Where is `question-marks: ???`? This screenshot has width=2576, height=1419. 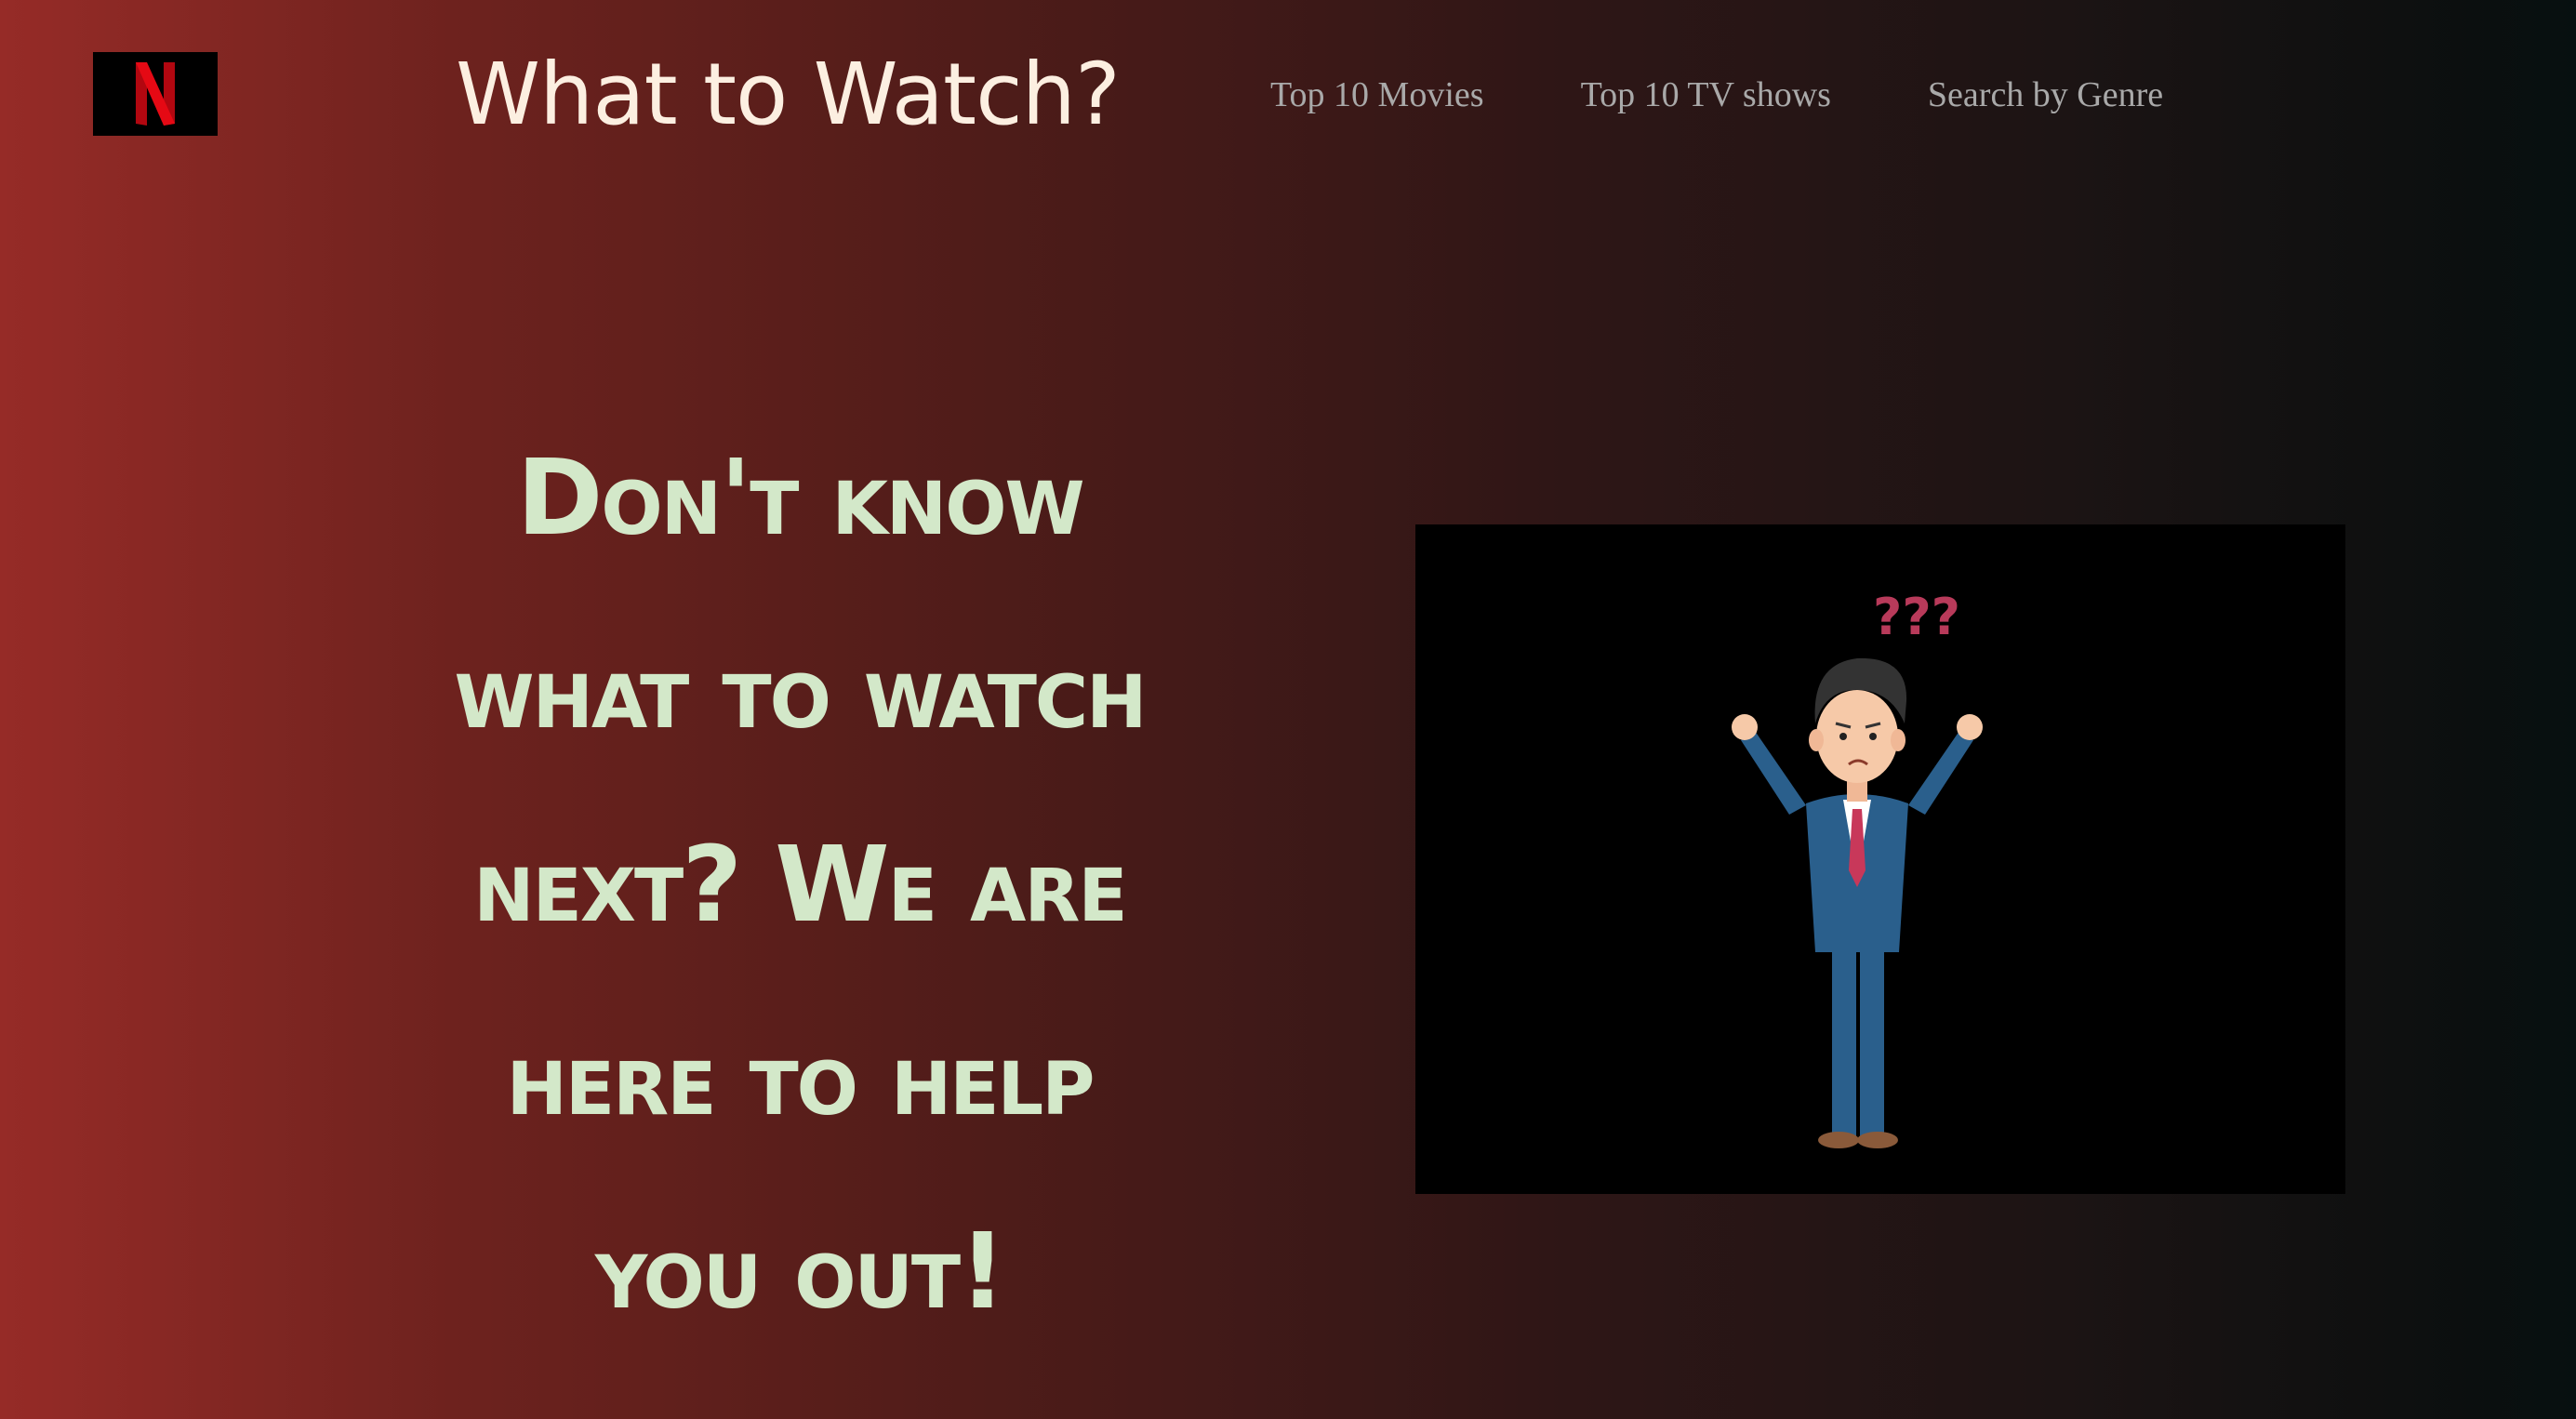 question-marks: ??? is located at coordinates (1916, 617).